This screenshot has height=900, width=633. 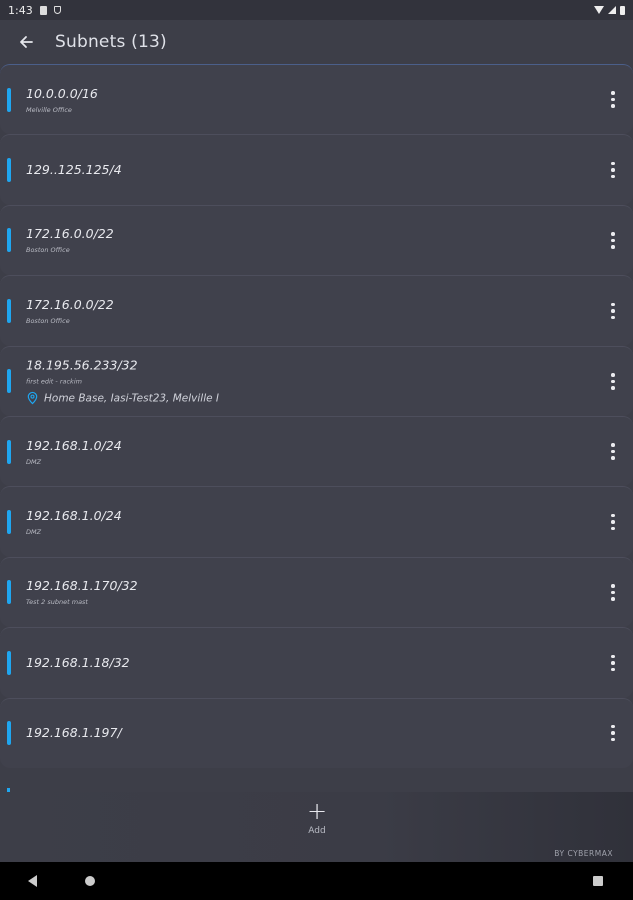 What do you see at coordinates (612, 10) in the screenshot?
I see `signal-icon` at bounding box center [612, 10].